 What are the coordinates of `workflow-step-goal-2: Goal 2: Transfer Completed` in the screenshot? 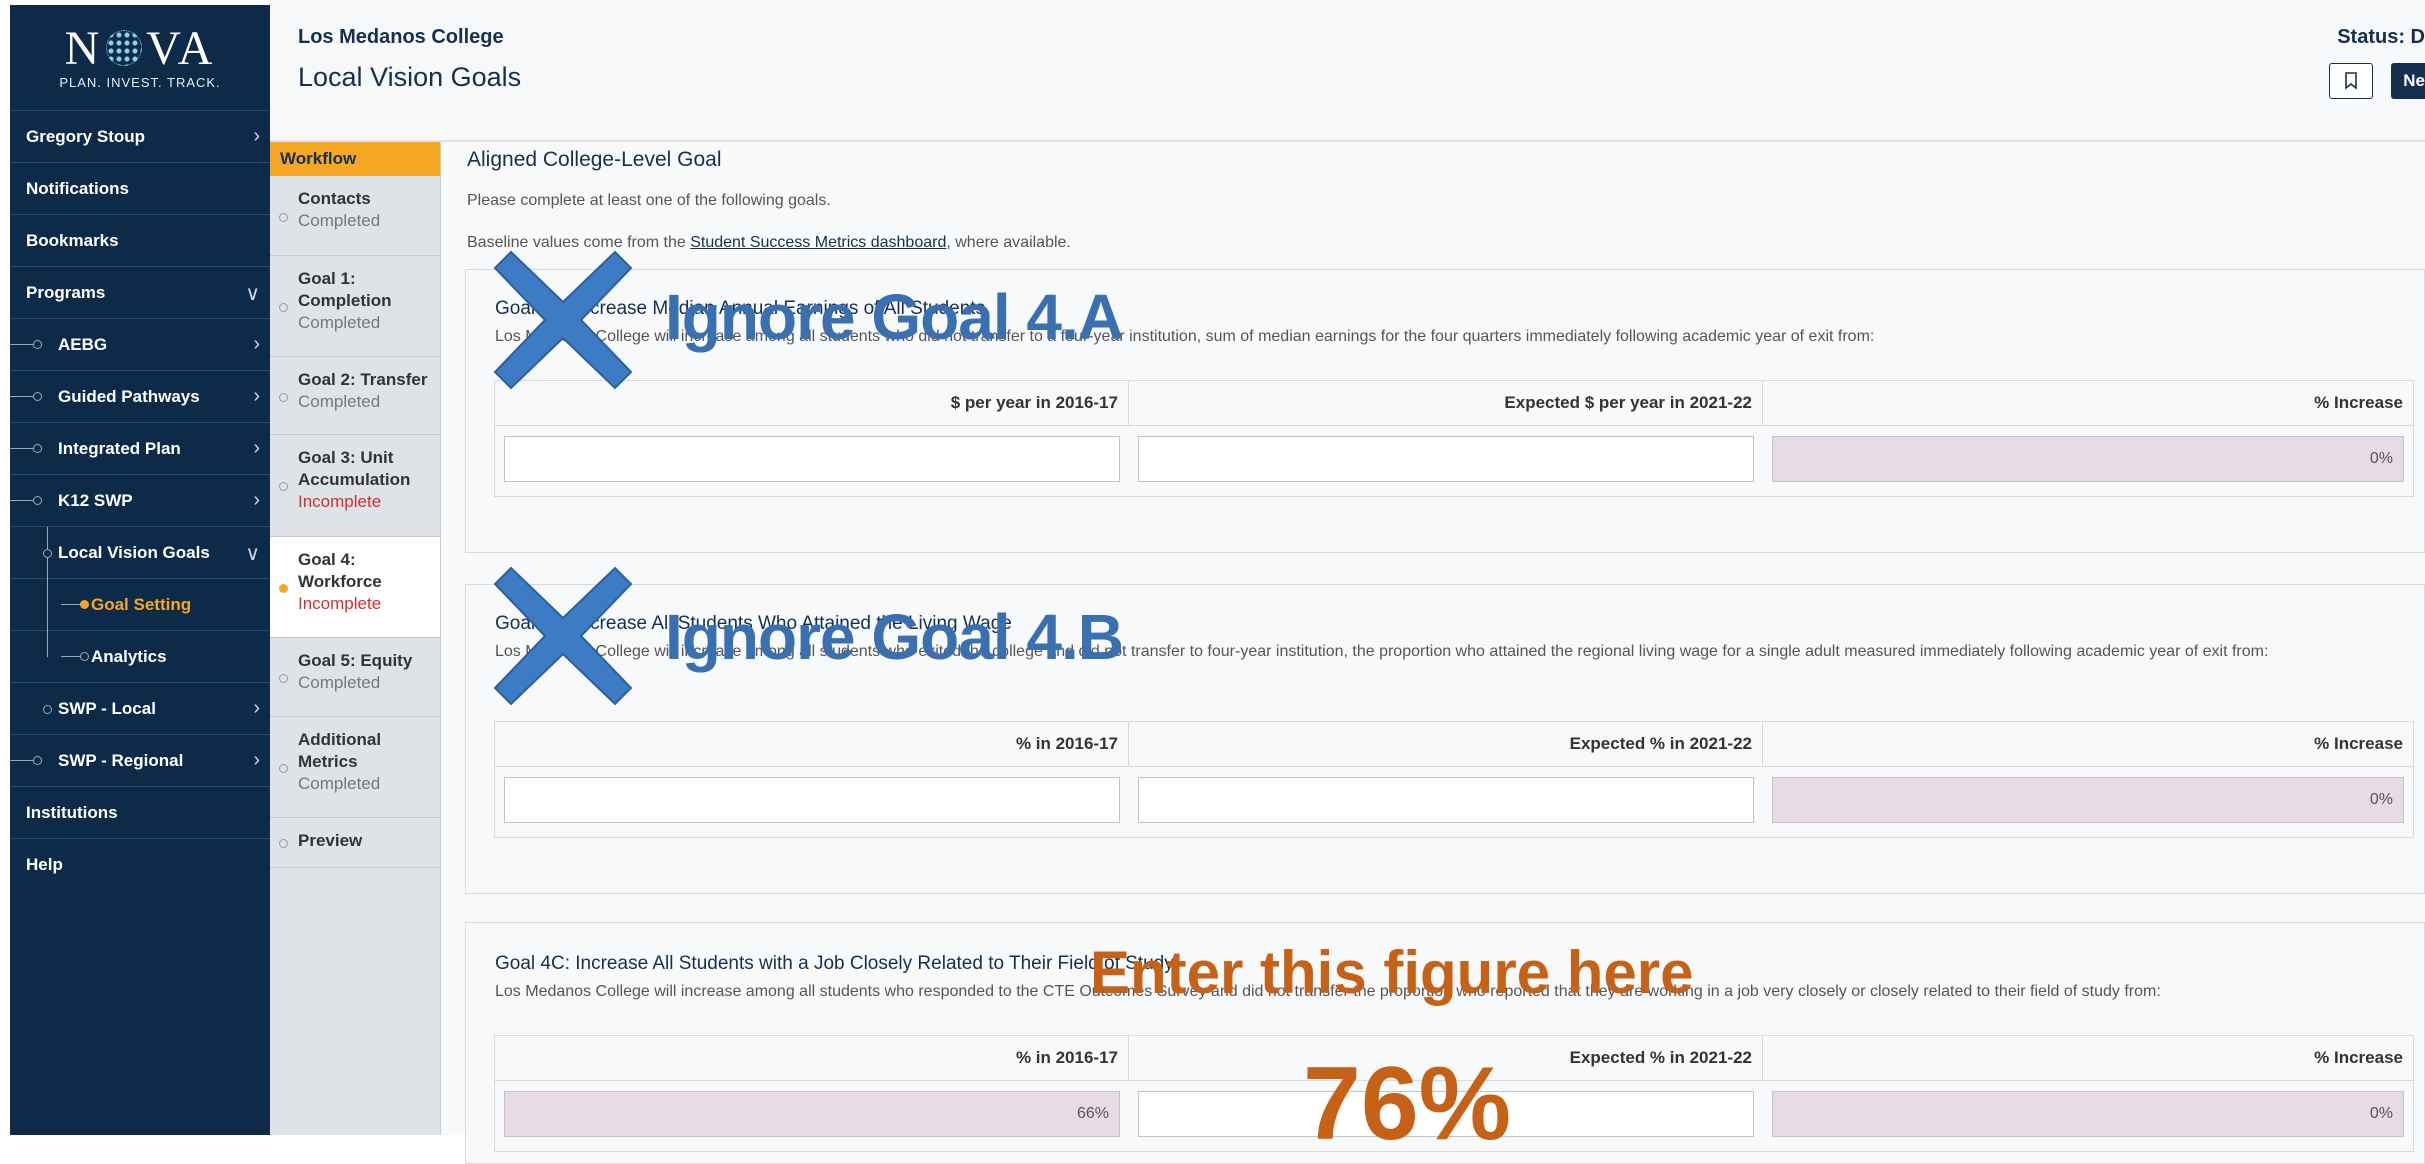 It's located at (355, 396).